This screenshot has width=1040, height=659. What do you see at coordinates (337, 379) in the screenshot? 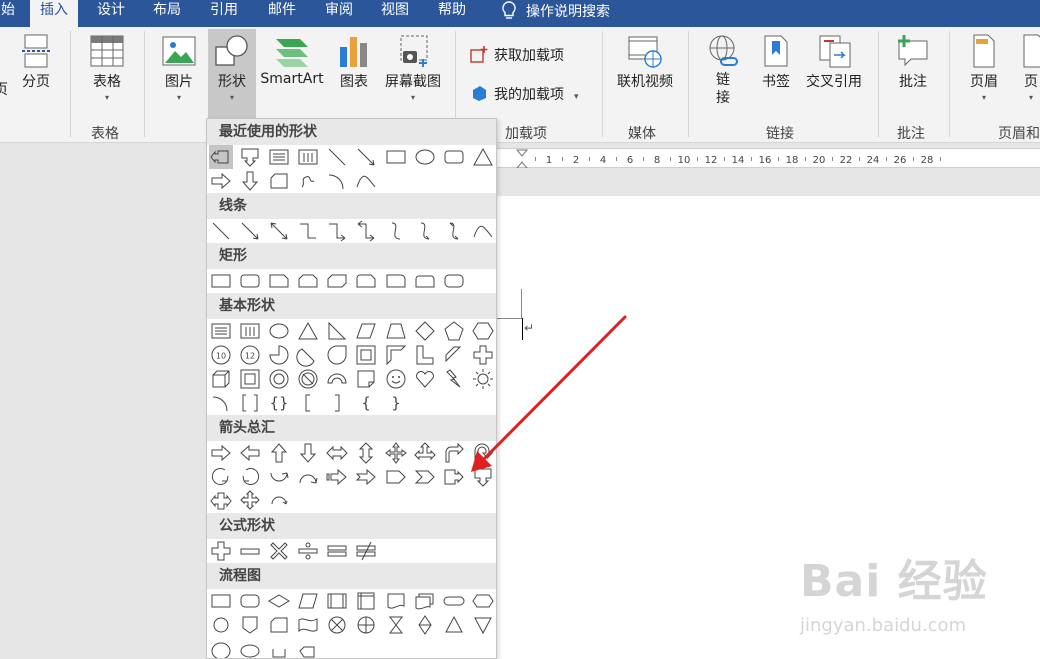
I see `block-arc-icon` at bounding box center [337, 379].